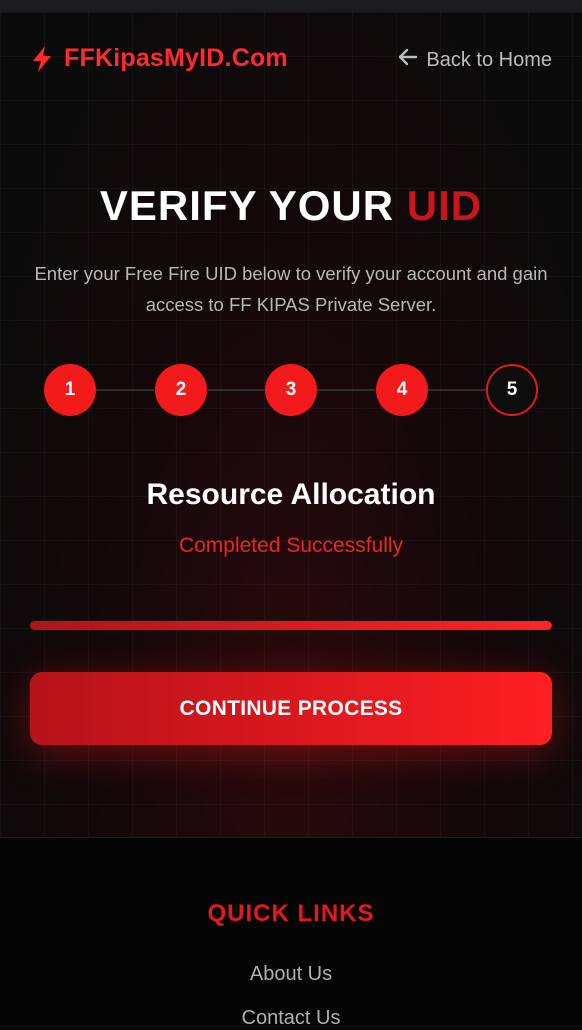 Image resolution: width=582 pixels, height=1030 pixels. Describe the element at coordinates (176, 58) in the screenshot. I see `brand-name: FFKipasMyID.Com` at that location.